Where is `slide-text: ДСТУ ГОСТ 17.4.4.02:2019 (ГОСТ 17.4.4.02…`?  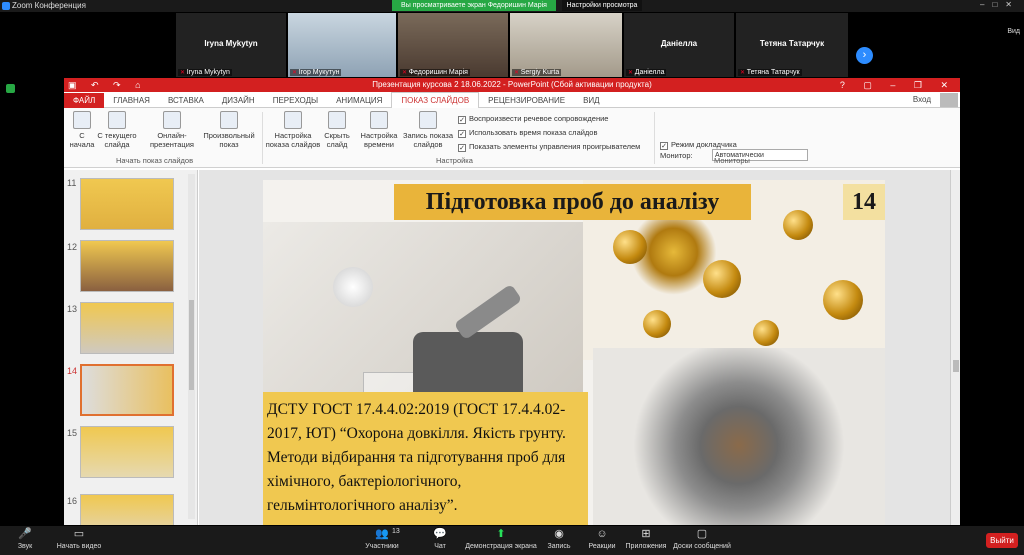 slide-text: ДСТУ ГОСТ 17.4.4.02:2019 (ГОСТ 17.4.4.02… is located at coordinates (425, 458).